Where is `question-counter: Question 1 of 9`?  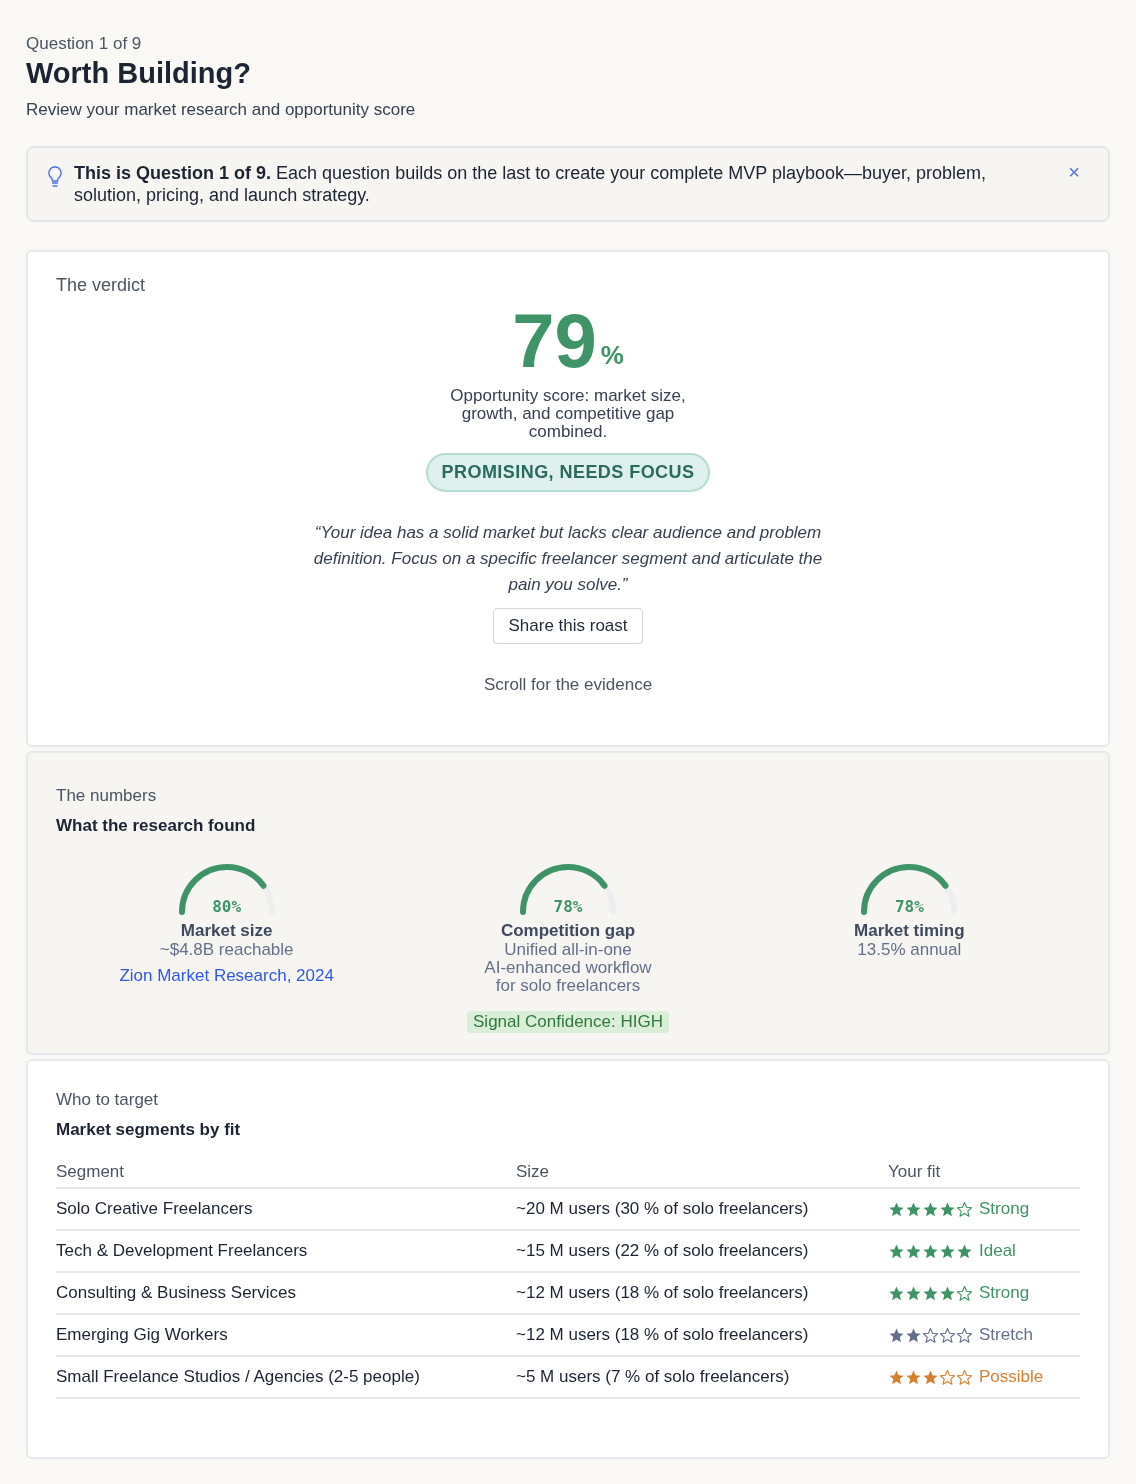
question-counter: Question 1 of 9 is located at coordinates (84, 44).